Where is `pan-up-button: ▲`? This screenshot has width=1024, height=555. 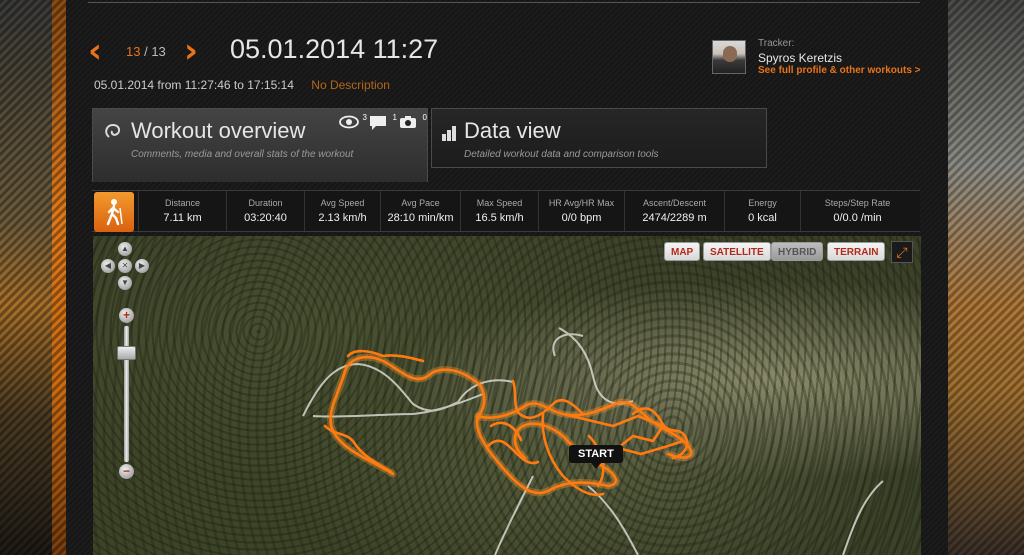
pan-up-button: ▲ is located at coordinates (125, 249).